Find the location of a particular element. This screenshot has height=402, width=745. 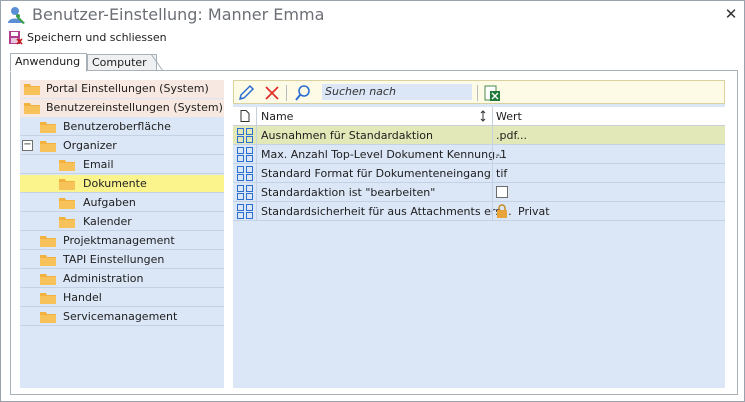

setting-value: -1 is located at coordinates (501, 154).